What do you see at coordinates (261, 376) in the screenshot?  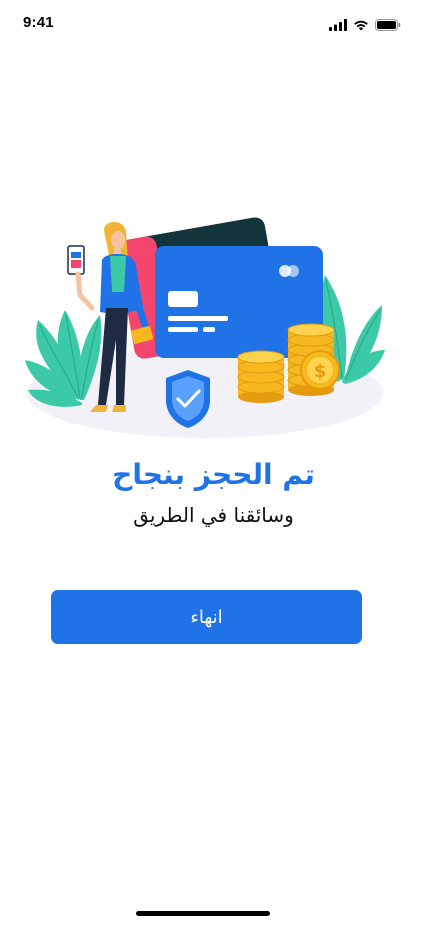 I see `coin-stack-small` at bounding box center [261, 376].